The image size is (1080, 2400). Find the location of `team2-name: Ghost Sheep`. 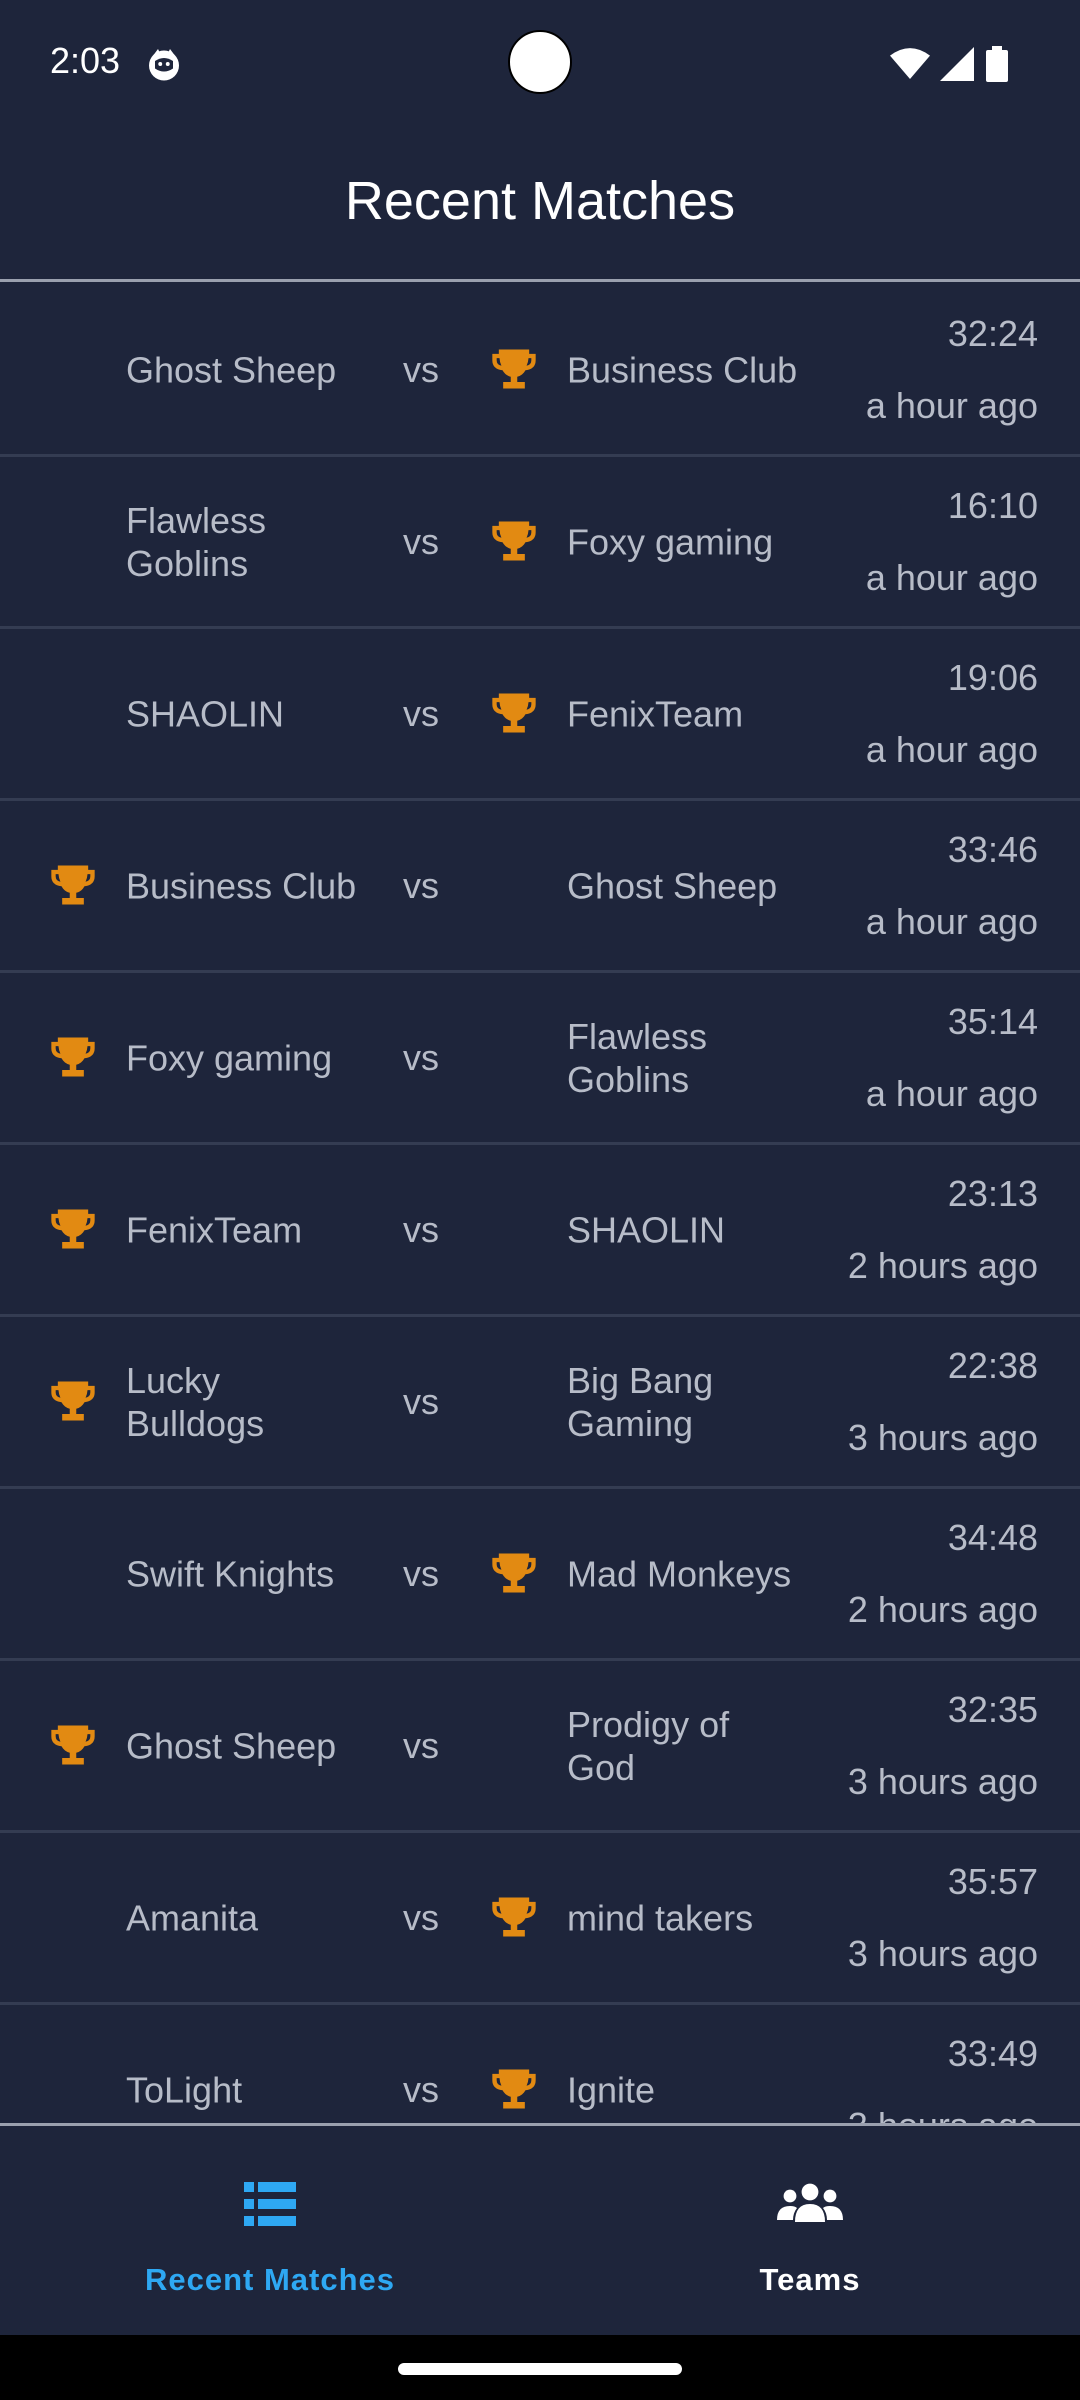

team2-name: Ghost Sheep is located at coordinates (672, 885).